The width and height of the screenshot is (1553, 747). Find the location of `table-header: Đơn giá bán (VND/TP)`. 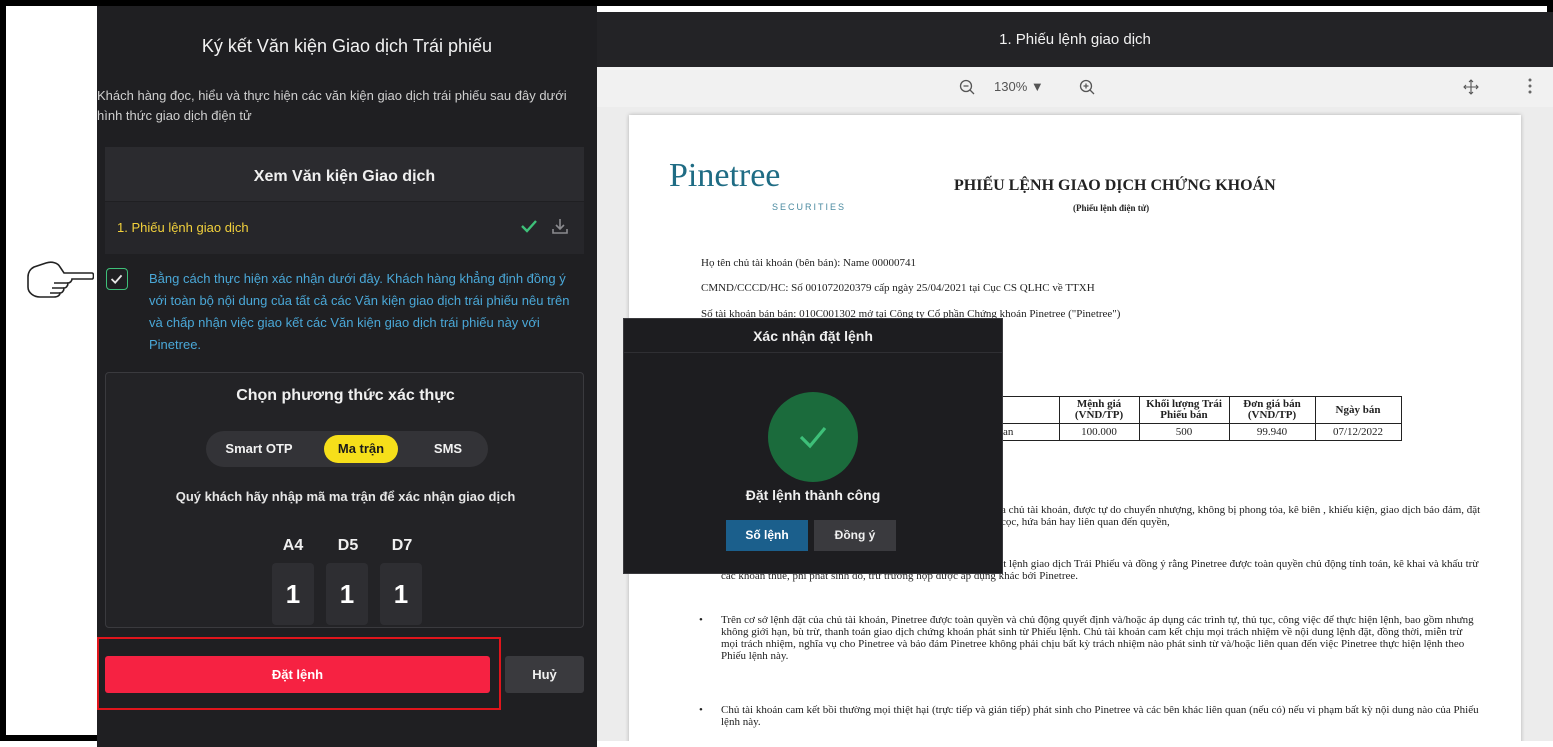

table-header: Đơn giá bán (VND/TP) is located at coordinates (1272, 410).